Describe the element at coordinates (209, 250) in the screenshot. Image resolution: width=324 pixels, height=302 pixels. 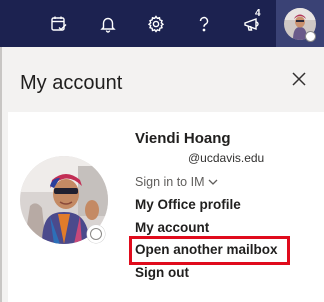
I see `highlight-annotation` at that location.